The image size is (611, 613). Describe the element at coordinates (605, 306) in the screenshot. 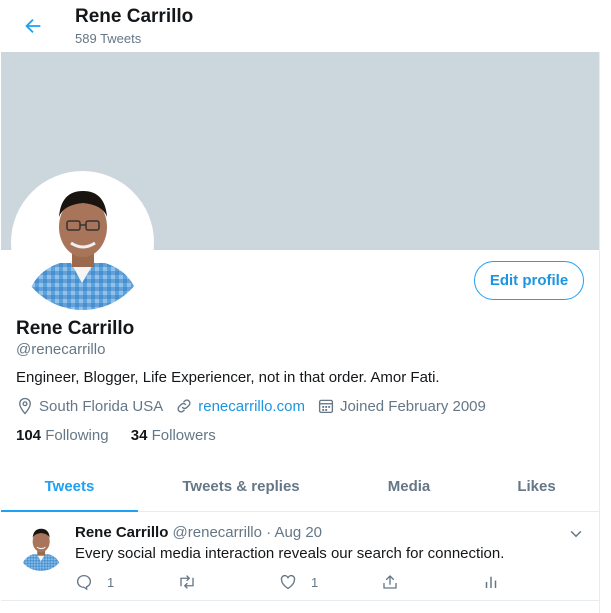

I see `scrollbar-gutter` at that location.